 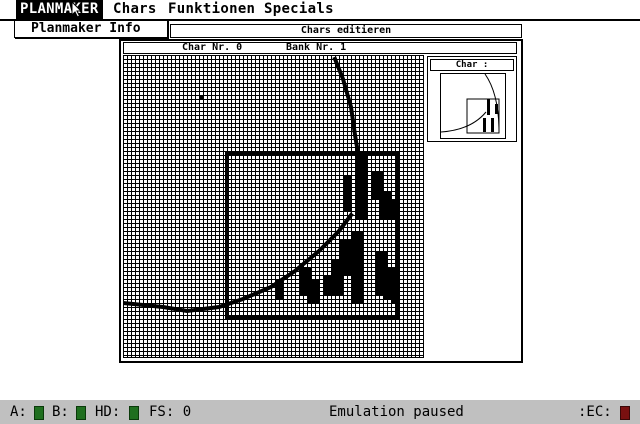 I want to click on drive-a-label: A:, so click(x=18, y=412).